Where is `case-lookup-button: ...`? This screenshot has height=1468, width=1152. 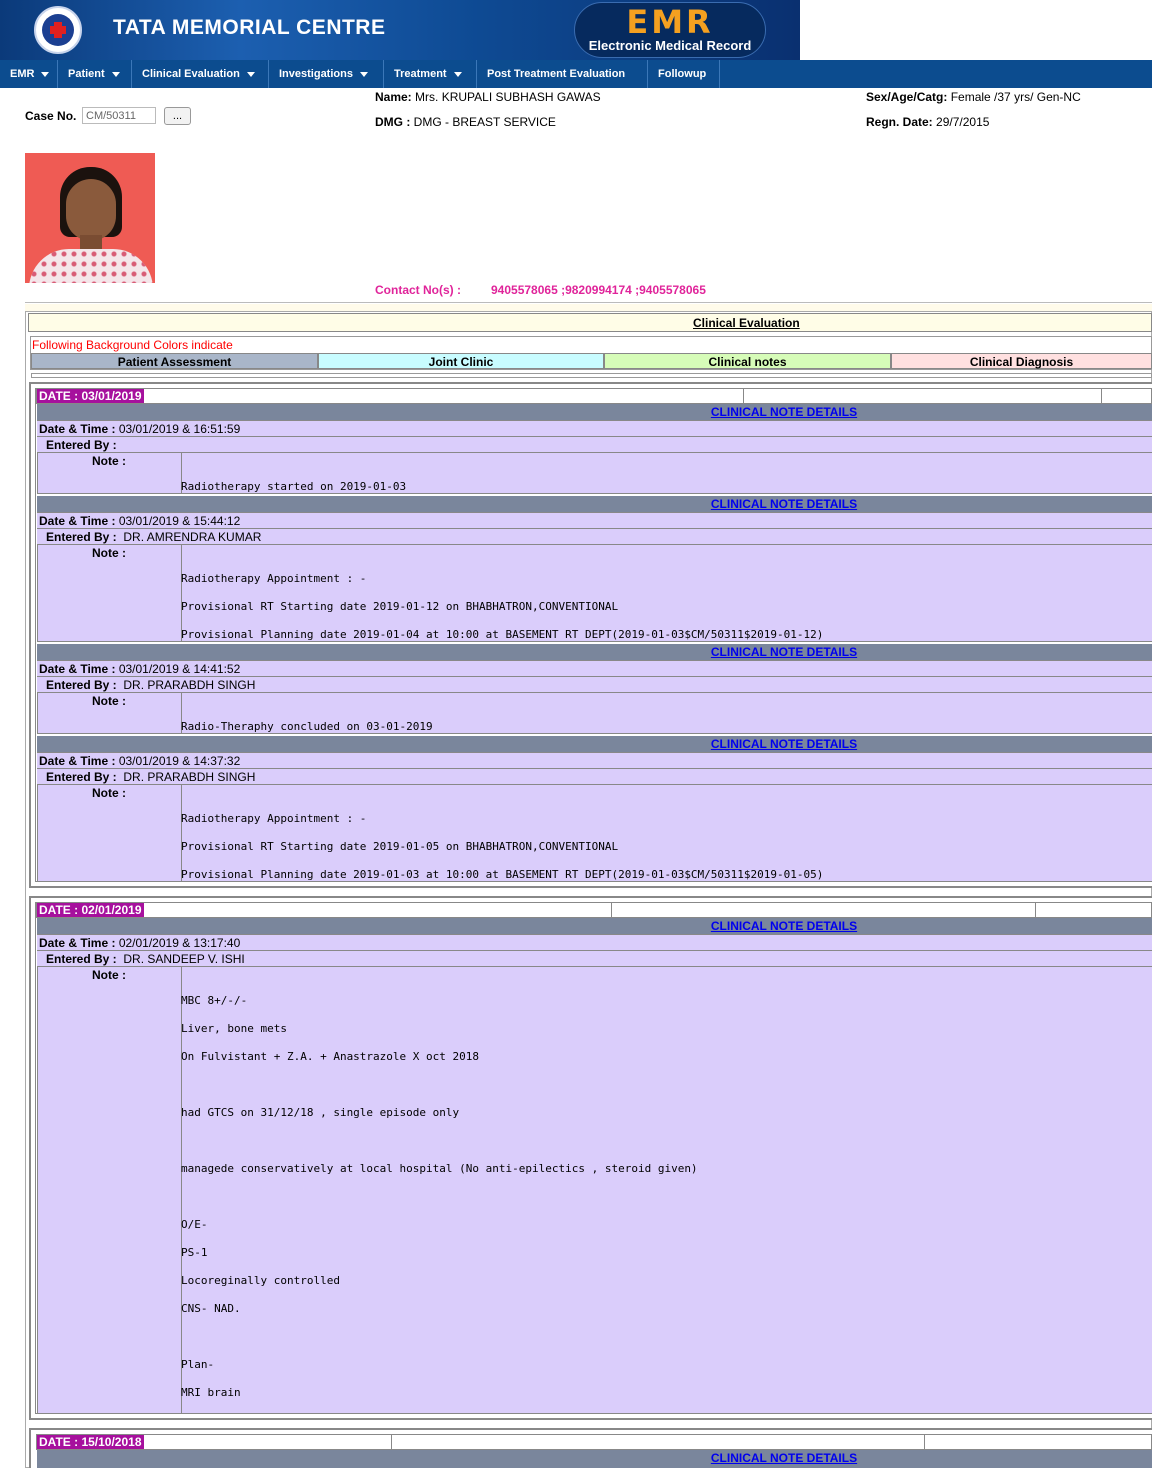
case-lookup-button: ... is located at coordinates (177, 116).